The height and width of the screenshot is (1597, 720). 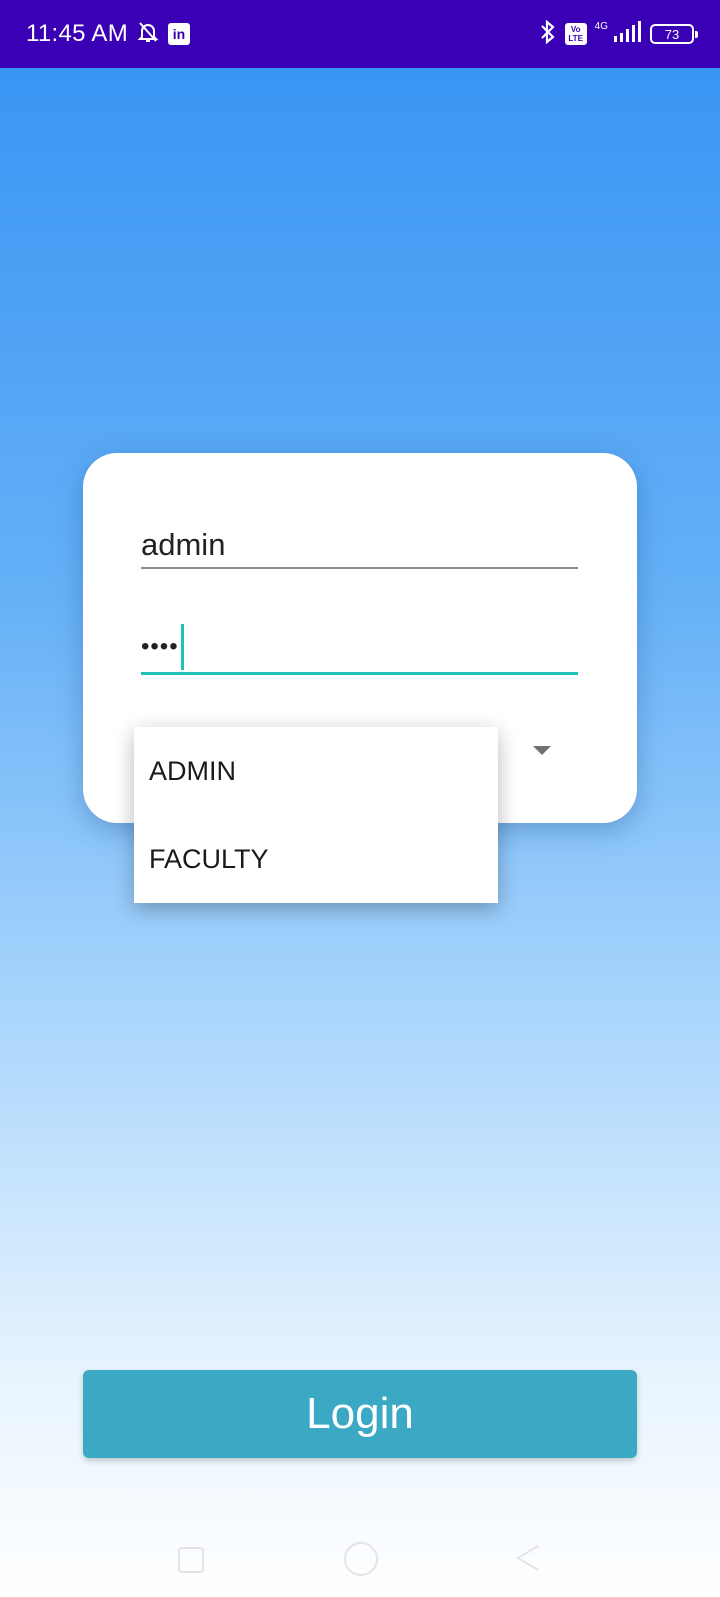 What do you see at coordinates (542, 750) in the screenshot?
I see `dropdown-arrow-icon` at bounding box center [542, 750].